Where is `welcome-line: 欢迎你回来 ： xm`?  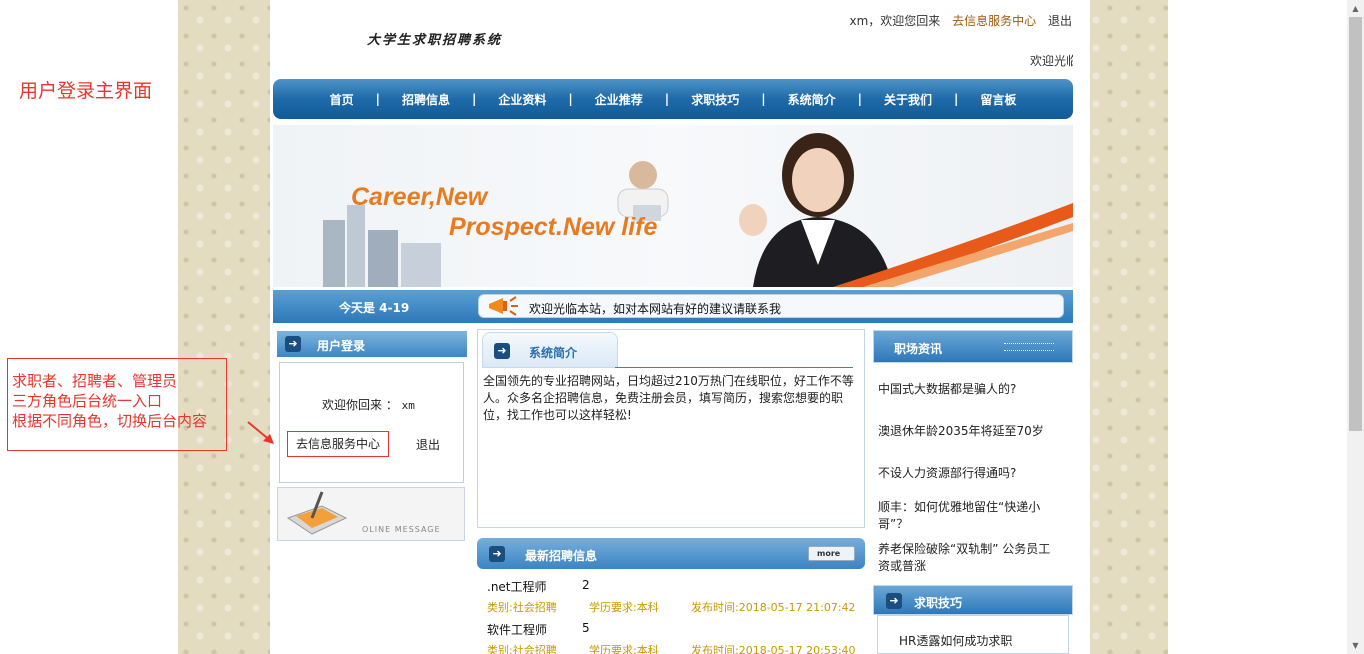
welcome-line: 欢迎你回来 ： xm is located at coordinates (368, 404).